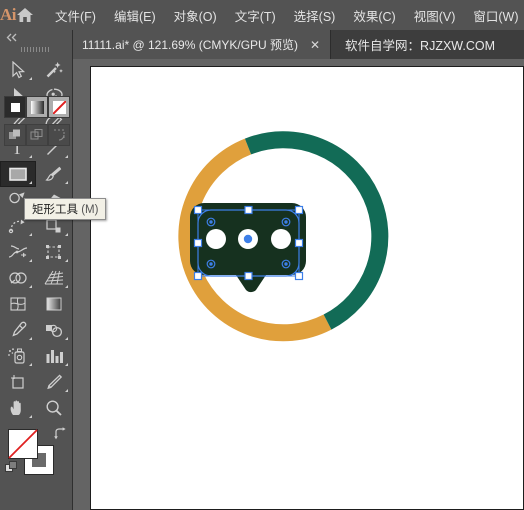 The width and height of the screenshot is (524, 510). What do you see at coordinates (18, 330) in the screenshot?
I see `eyedropper-tool` at bounding box center [18, 330].